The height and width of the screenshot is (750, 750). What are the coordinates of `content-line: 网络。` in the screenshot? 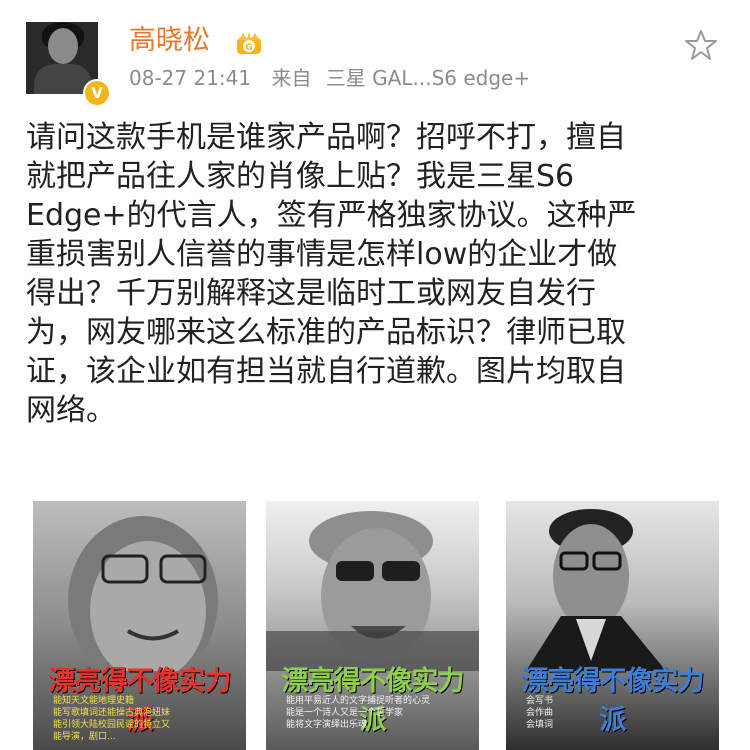 It's located at (71, 410).